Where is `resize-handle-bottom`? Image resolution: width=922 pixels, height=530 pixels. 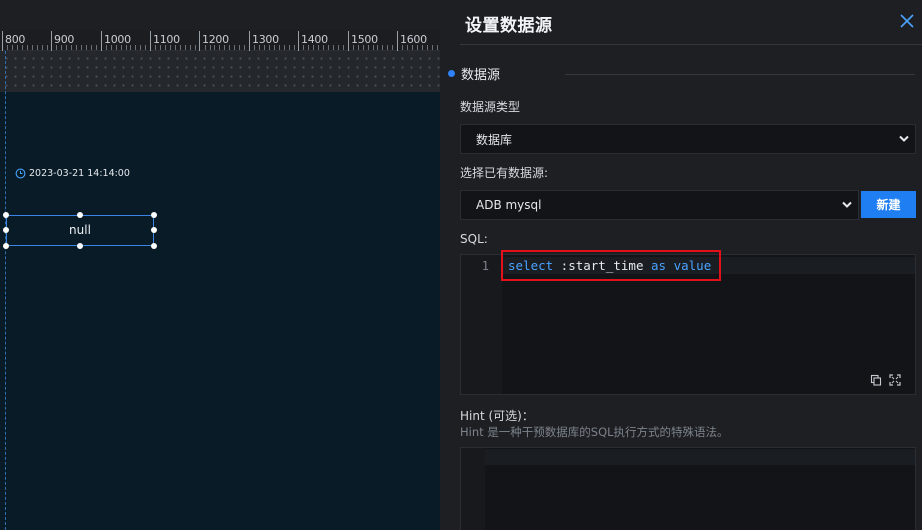 resize-handle-bottom is located at coordinates (80, 246).